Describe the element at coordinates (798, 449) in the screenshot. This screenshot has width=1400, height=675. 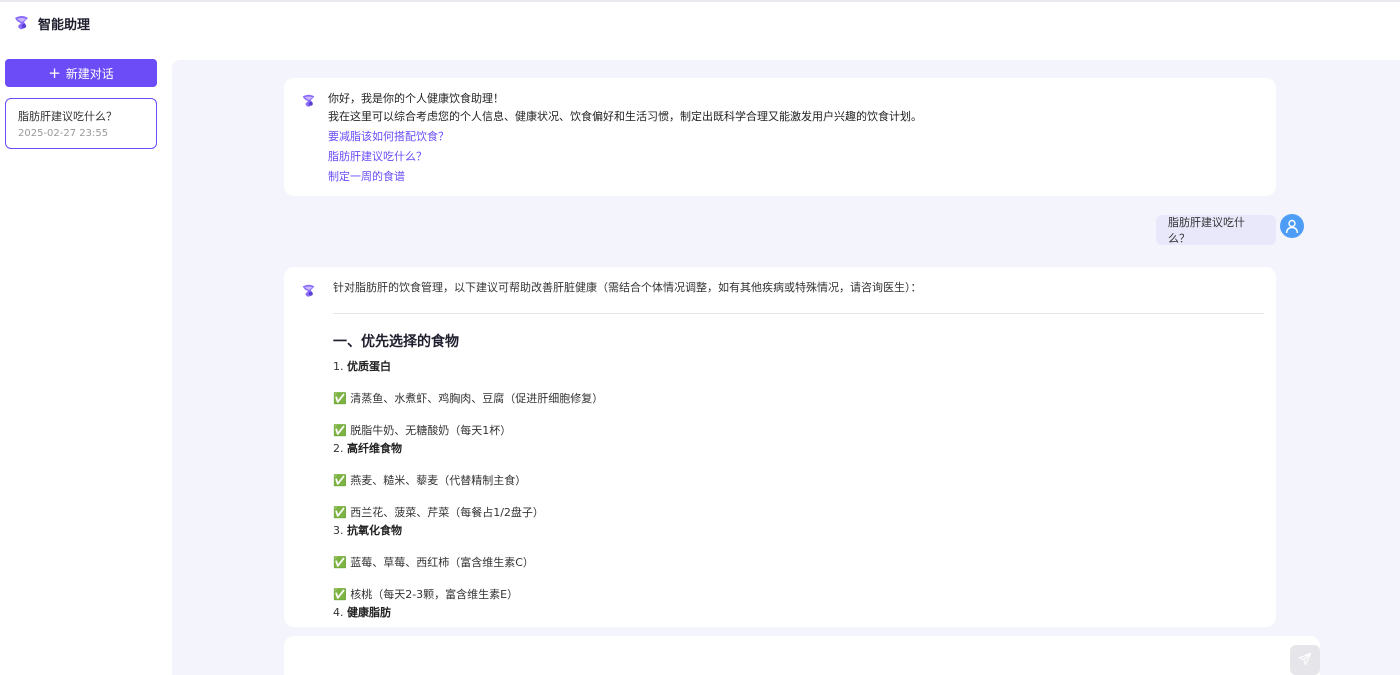
I see `answer-section-title: 2. 高纤维食物` at that location.